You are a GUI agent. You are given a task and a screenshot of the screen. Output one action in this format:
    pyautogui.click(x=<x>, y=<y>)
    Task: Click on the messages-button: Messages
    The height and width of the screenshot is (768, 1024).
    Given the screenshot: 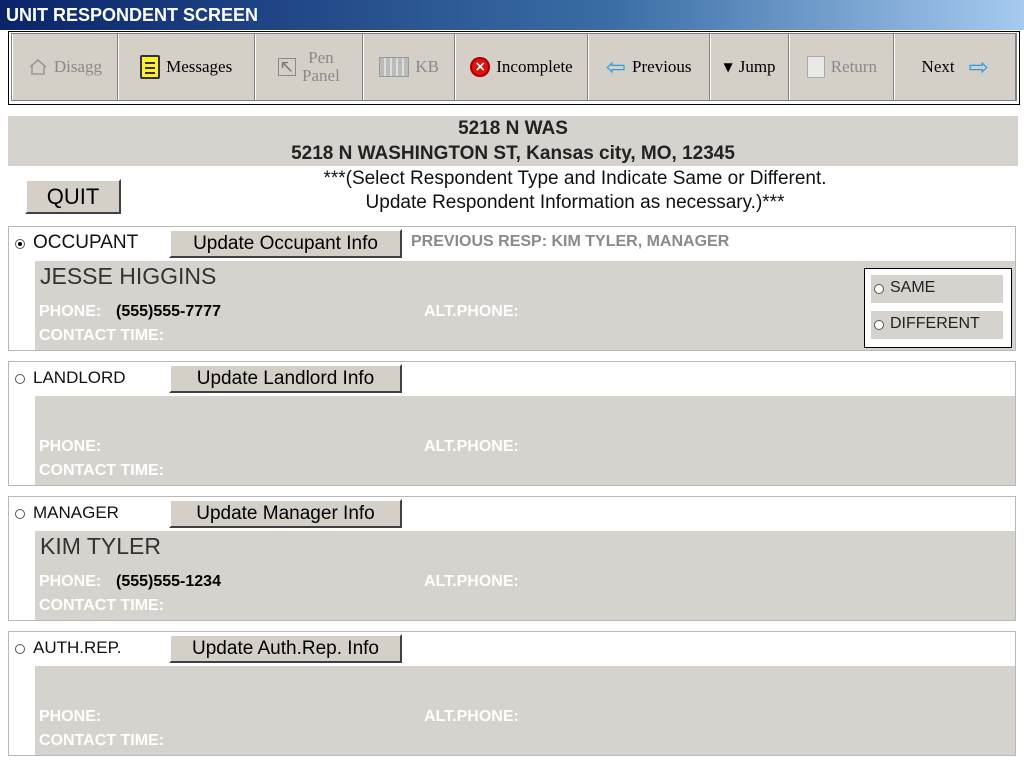 What is the action you would take?
    pyautogui.click(x=186, y=67)
    